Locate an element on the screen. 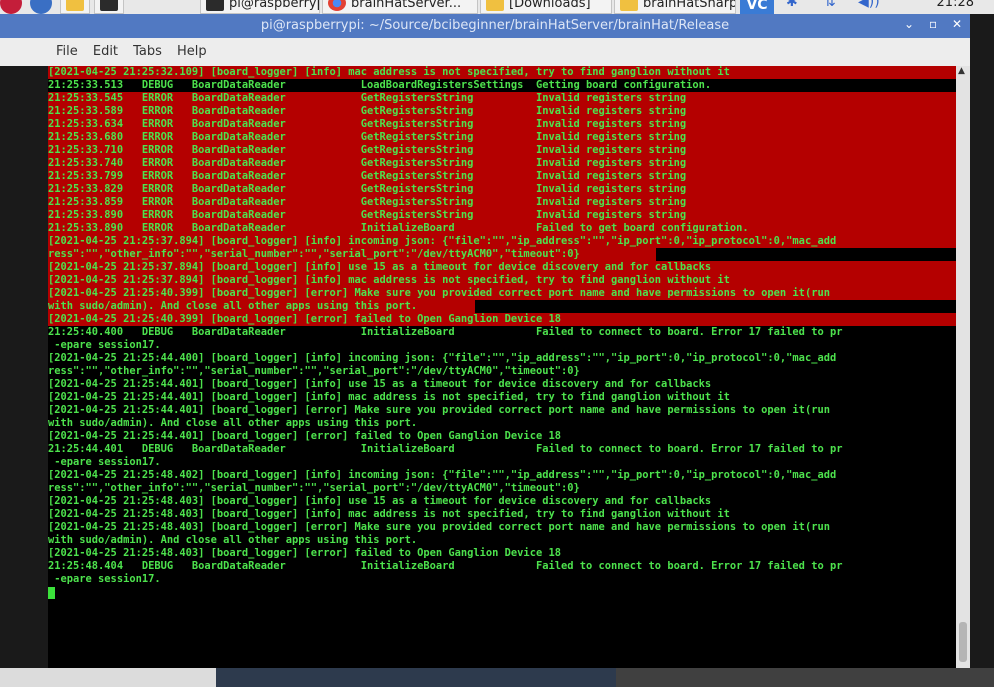 The image size is (994, 687). bottom-bar-middle is located at coordinates (416, 677).